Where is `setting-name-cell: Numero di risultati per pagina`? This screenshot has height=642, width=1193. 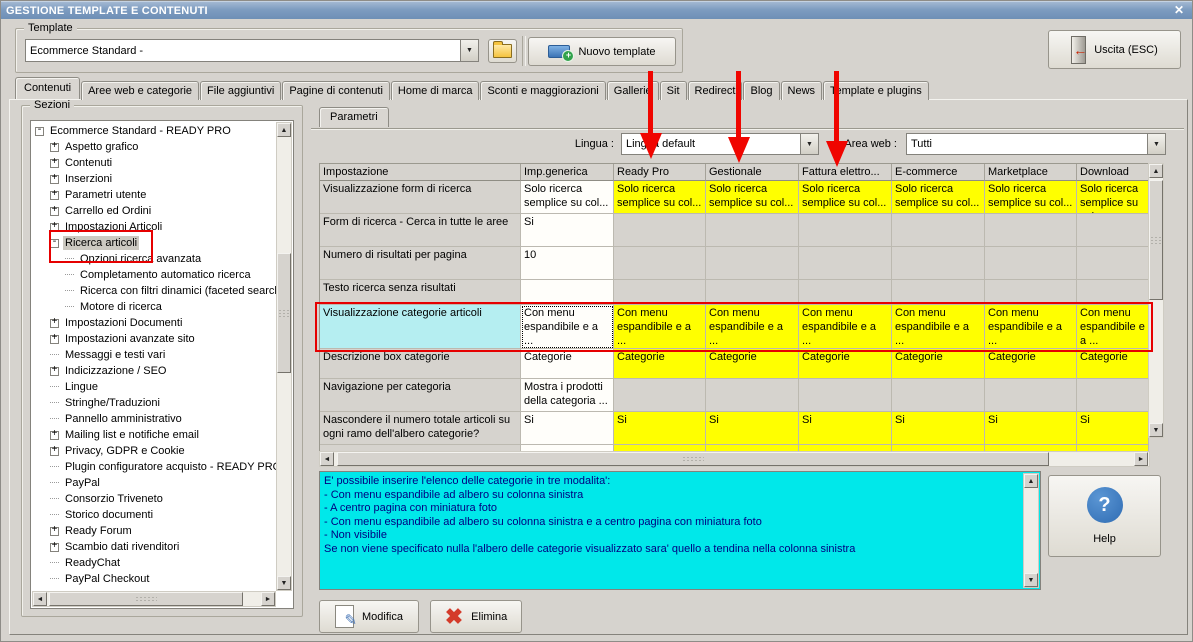
setting-name-cell: Numero di risultati per pagina is located at coordinates (420, 263).